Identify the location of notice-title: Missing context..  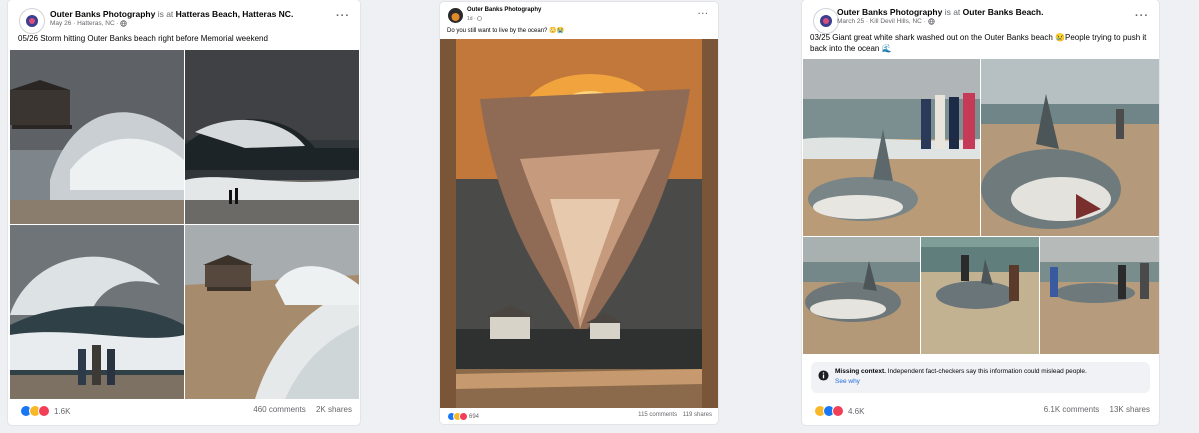
(860, 371).